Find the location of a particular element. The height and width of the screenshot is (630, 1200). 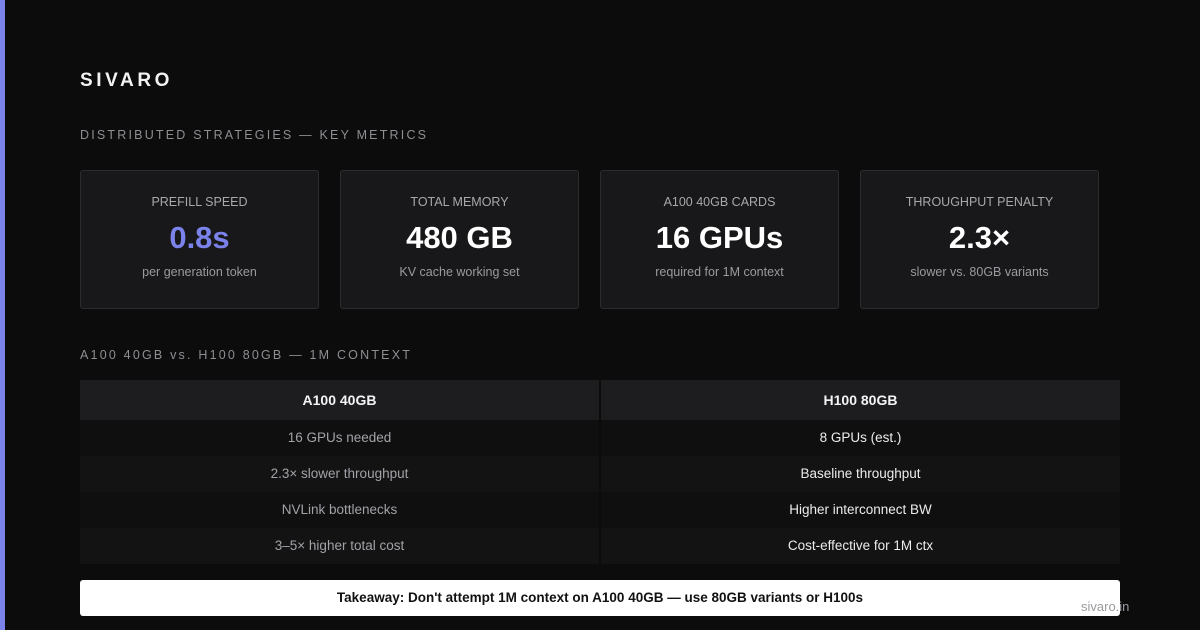

metric-value: 0.8s is located at coordinates (199, 237).